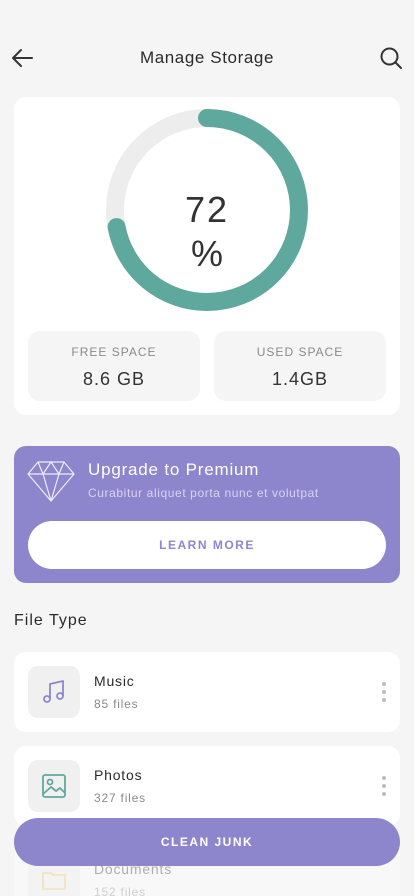 This screenshot has height=896, width=414. What do you see at coordinates (207, 692) in the screenshot?
I see `file-type-item-music: Music 85 files` at bounding box center [207, 692].